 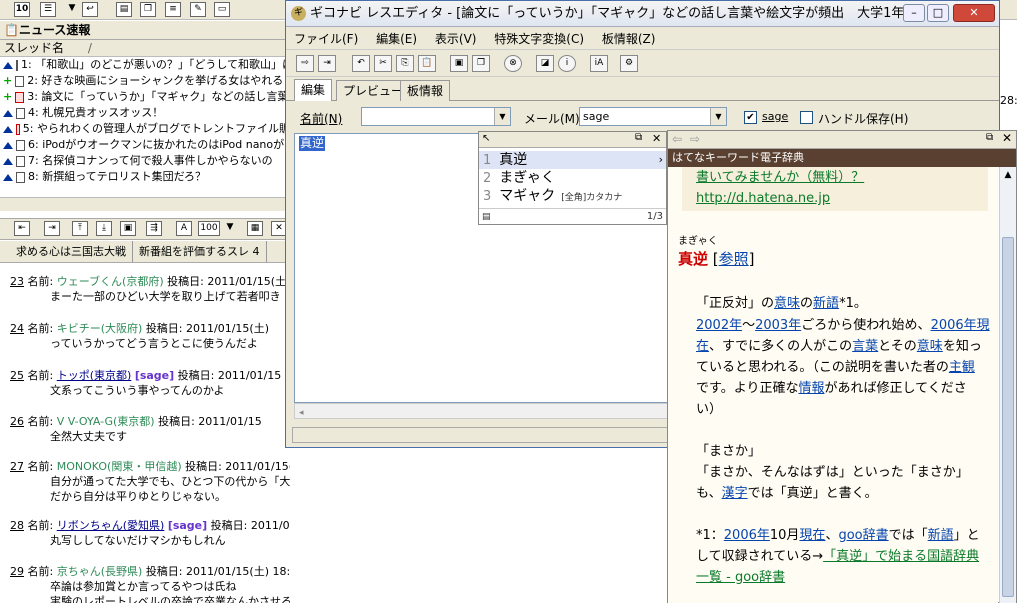 I want to click on post-disabled-icon: ⇥, so click(x=327, y=63).